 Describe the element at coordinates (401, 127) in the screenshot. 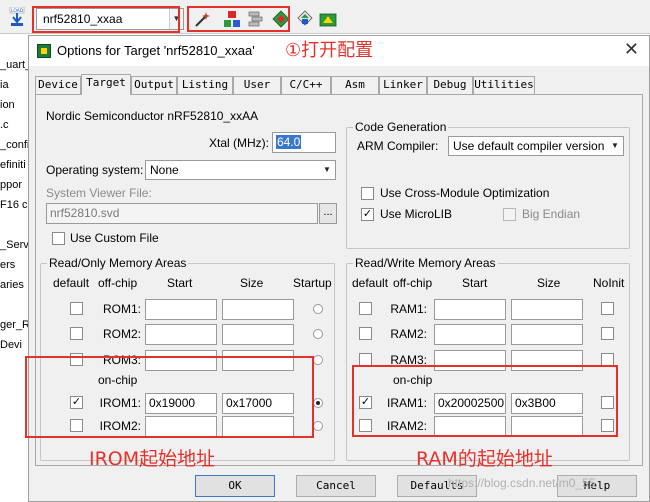

I see `code-generation-legend: Code Generation` at that location.